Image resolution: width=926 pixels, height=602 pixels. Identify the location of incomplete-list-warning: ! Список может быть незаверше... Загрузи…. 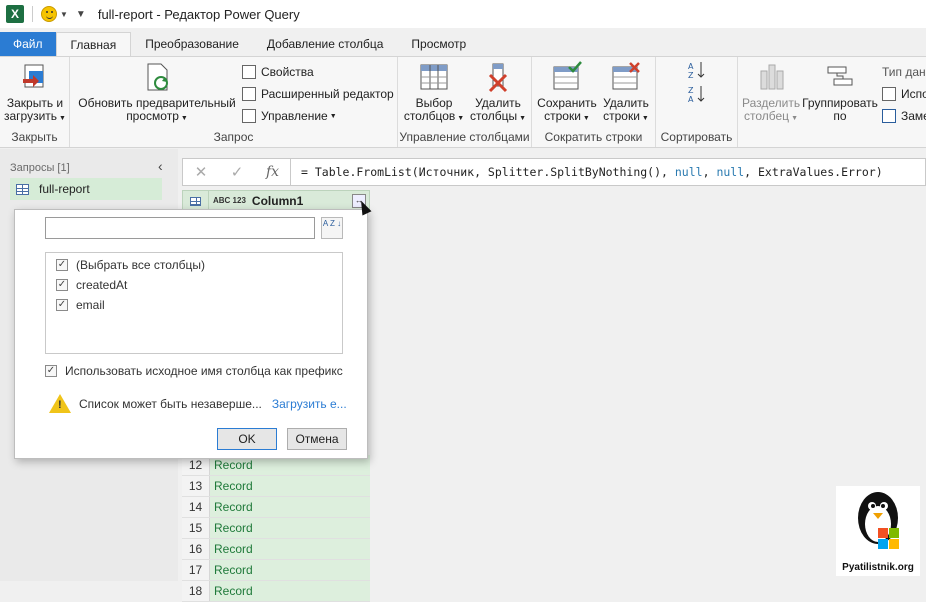
(198, 403).